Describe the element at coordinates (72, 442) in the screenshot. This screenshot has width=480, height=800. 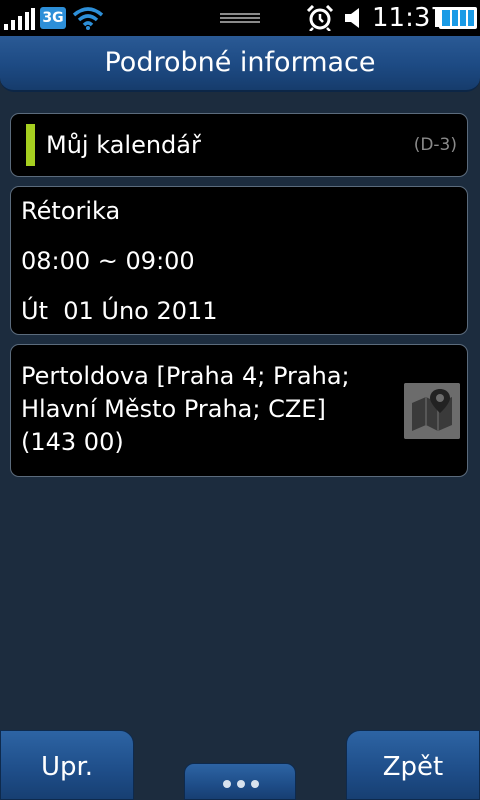
I see `location-line: (143 00)` at that location.